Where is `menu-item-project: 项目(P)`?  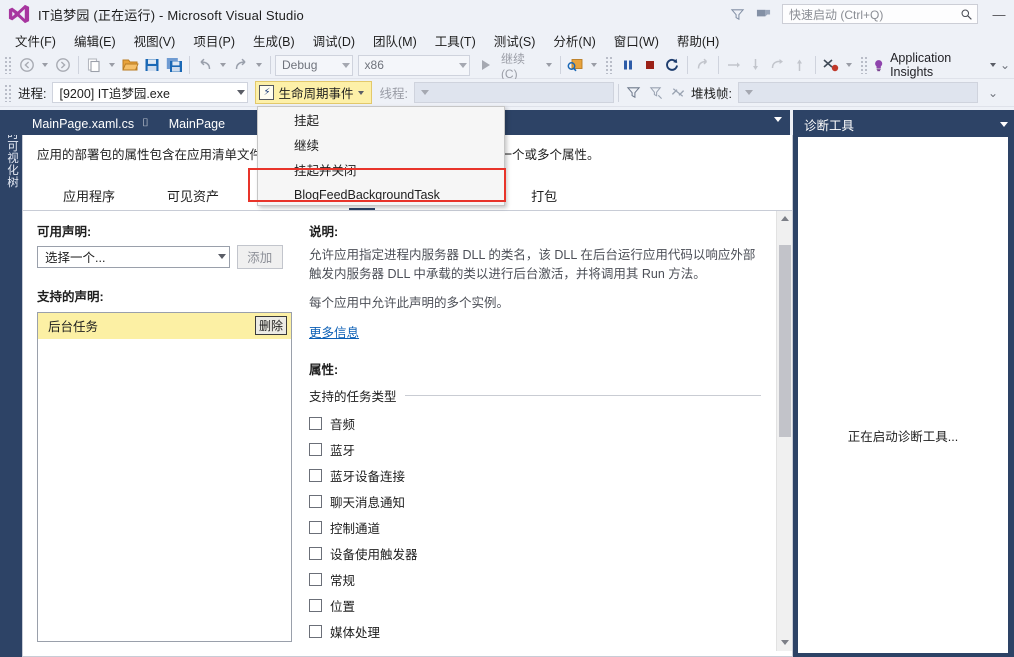
menu-item-project: 项目(P) is located at coordinates (214, 40).